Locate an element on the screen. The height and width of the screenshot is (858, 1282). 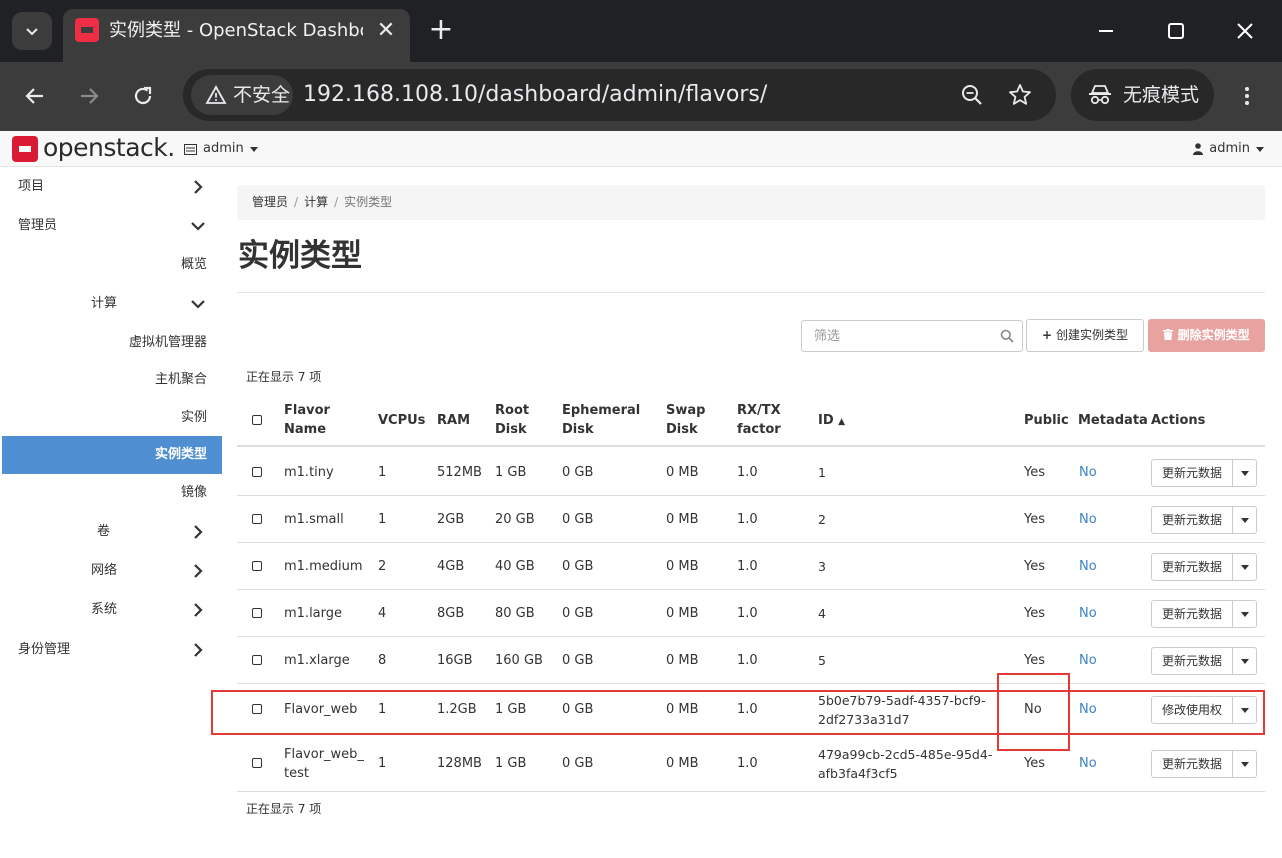
plus-icon: + is located at coordinates (441, 29).